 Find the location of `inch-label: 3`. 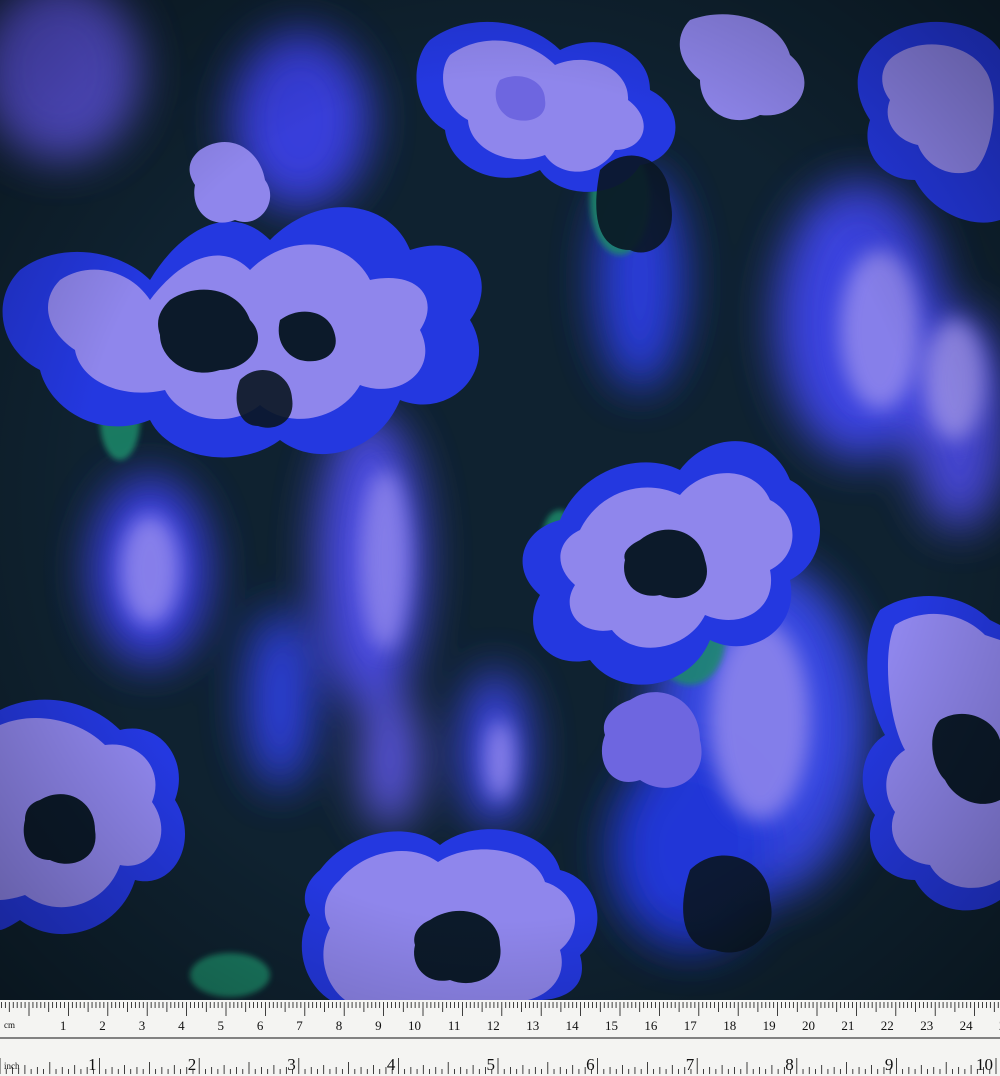

inch-label: 3 is located at coordinates (291, 1064).